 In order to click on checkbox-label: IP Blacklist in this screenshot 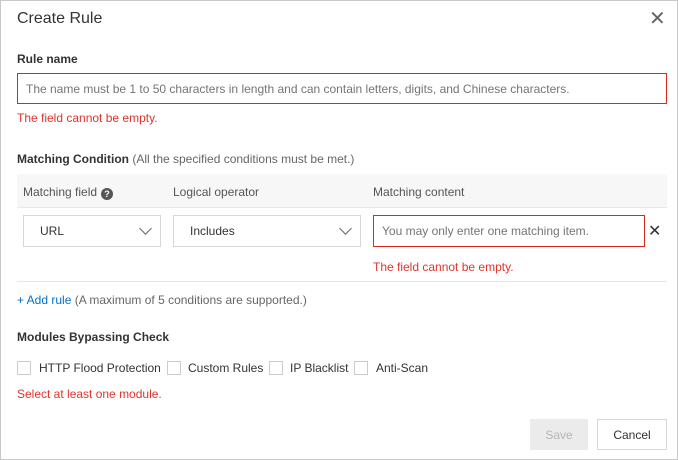, I will do `click(319, 368)`.